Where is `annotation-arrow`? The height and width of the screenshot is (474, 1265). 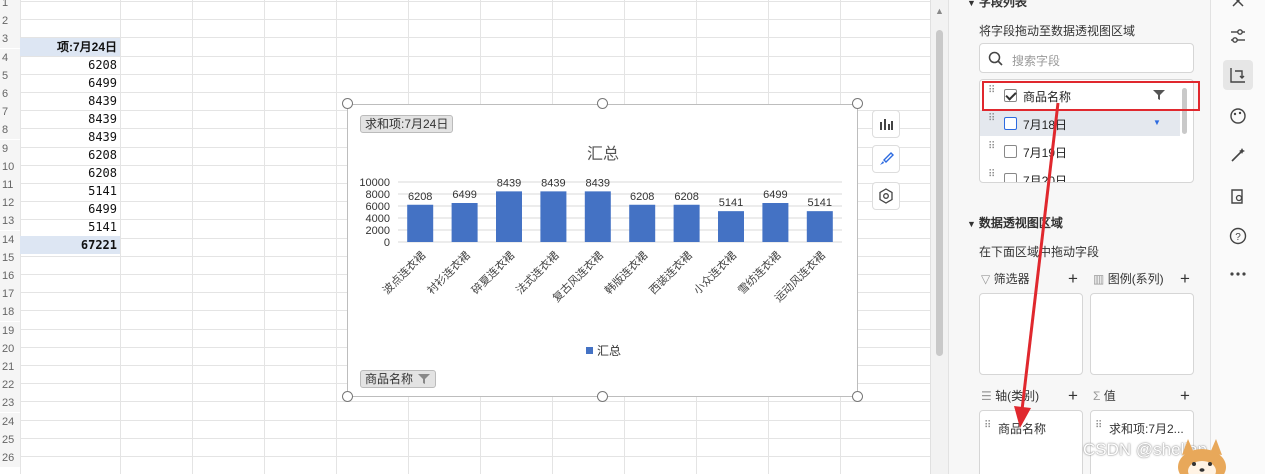 annotation-arrow is located at coordinates (1037, 265).